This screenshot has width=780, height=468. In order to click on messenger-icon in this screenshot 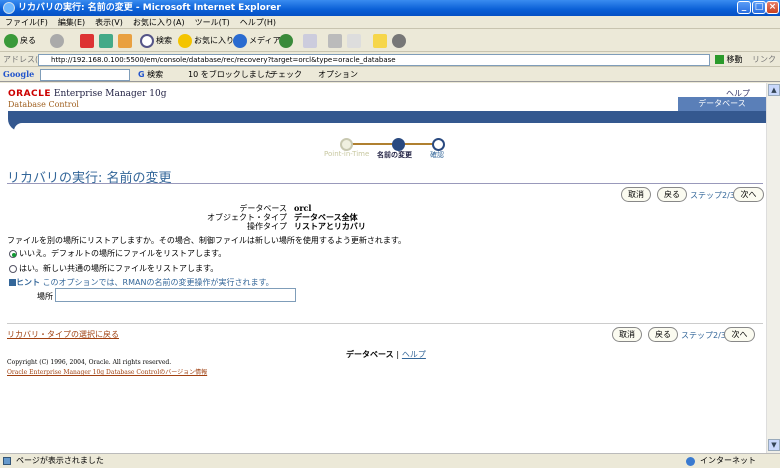, I will do `click(399, 40)`.